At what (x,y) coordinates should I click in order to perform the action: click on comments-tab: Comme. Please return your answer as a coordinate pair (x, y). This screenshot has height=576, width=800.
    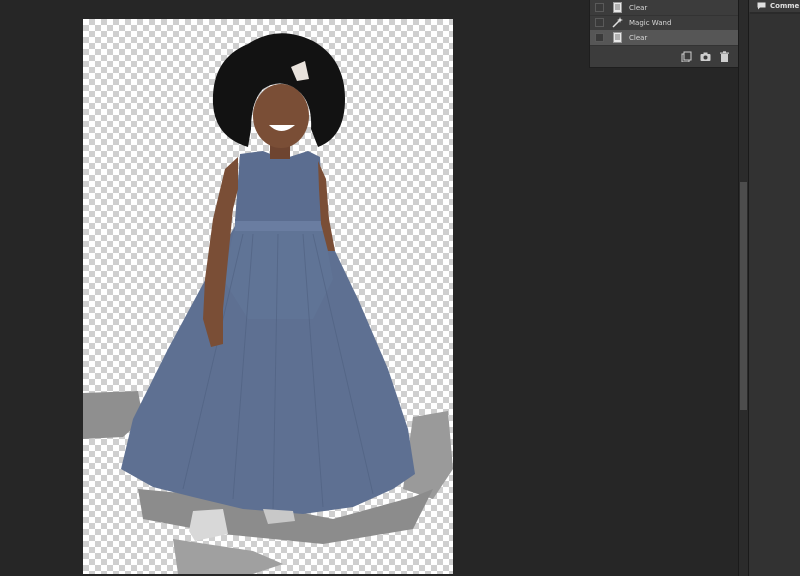
    Looking at the image, I should click on (774, 6).